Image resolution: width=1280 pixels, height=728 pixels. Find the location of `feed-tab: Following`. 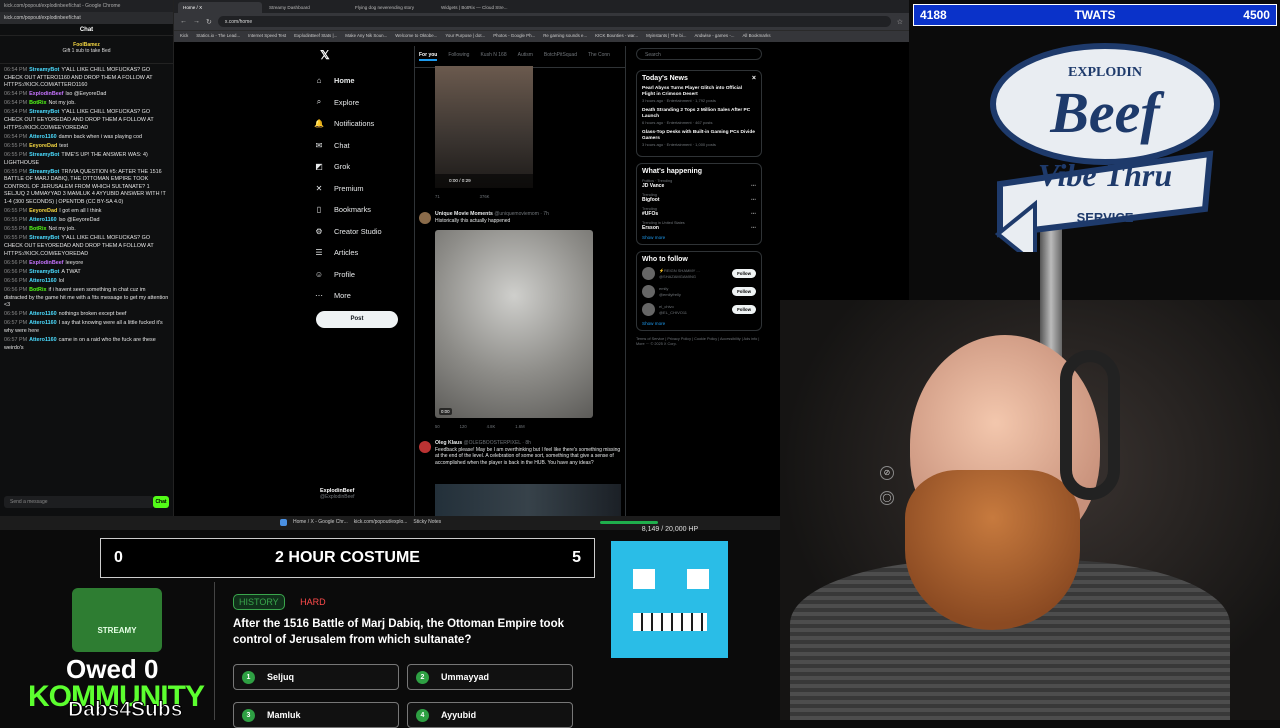

feed-tab: Following is located at coordinates (458, 56).